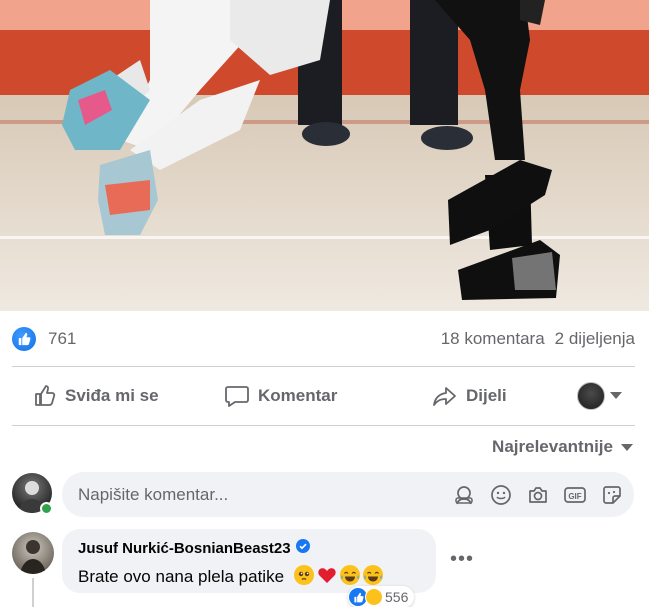  What do you see at coordinates (258, 494) in the screenshot?
I see `comment-input` at bounding box center [258, 494].